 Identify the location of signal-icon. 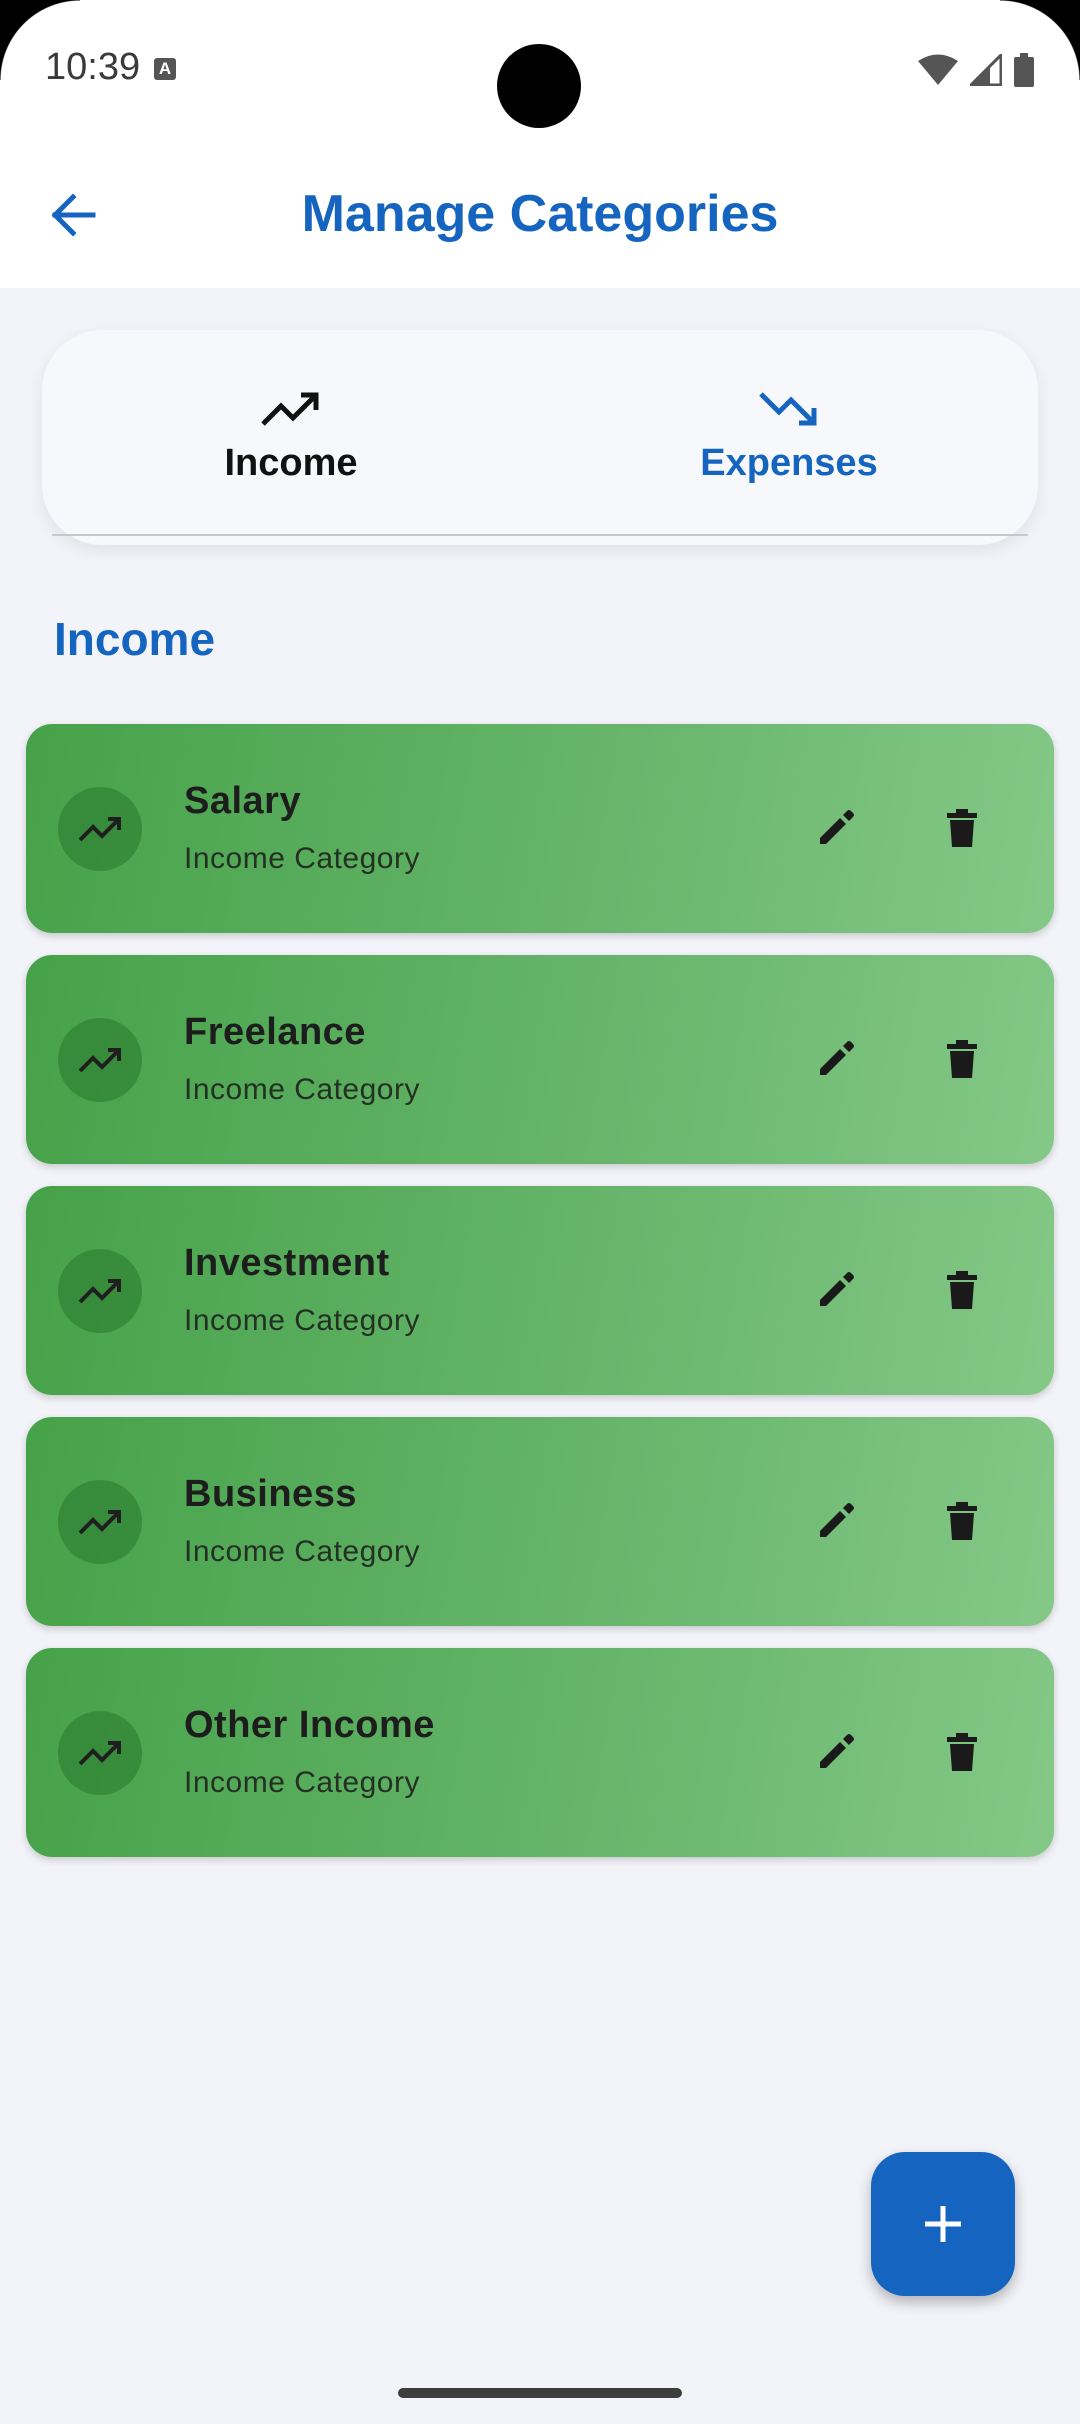
(986, 70).